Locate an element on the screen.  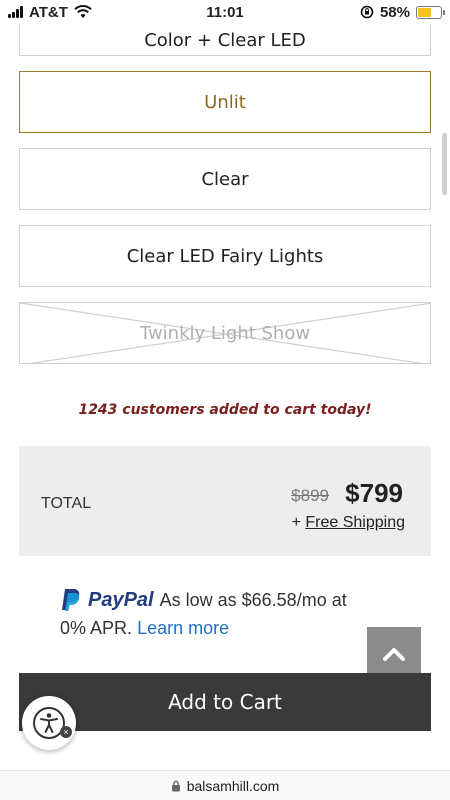
lock-icon is located at coordinates (175, 785).